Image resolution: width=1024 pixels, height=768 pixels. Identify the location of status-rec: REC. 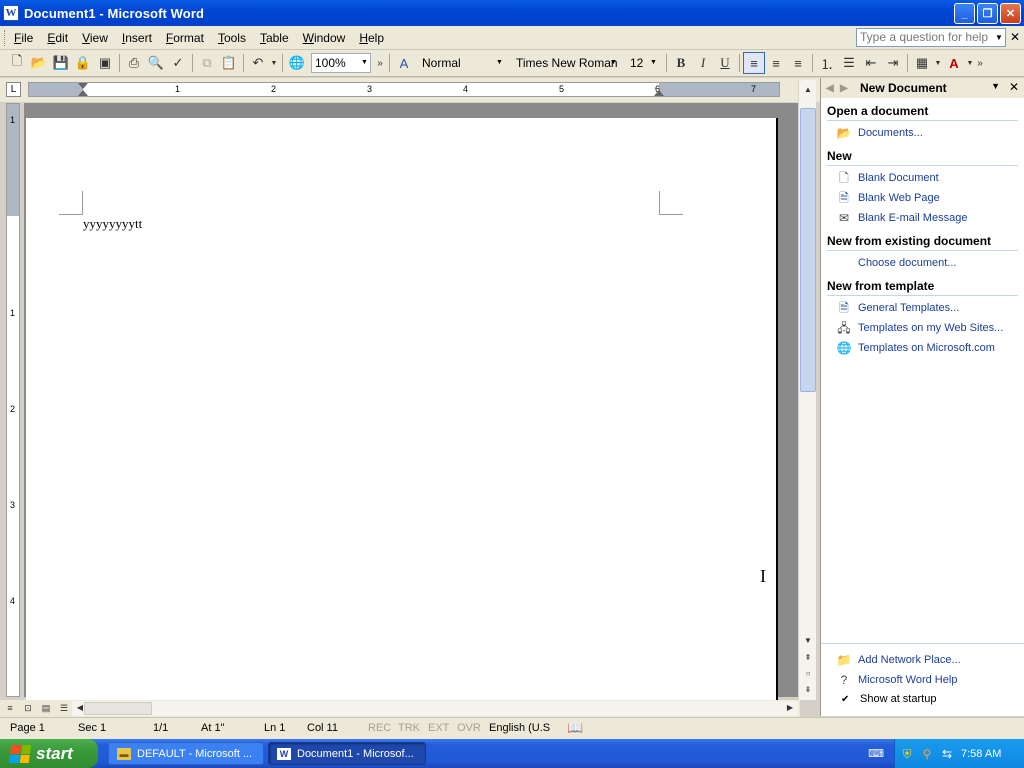
(379, 728).